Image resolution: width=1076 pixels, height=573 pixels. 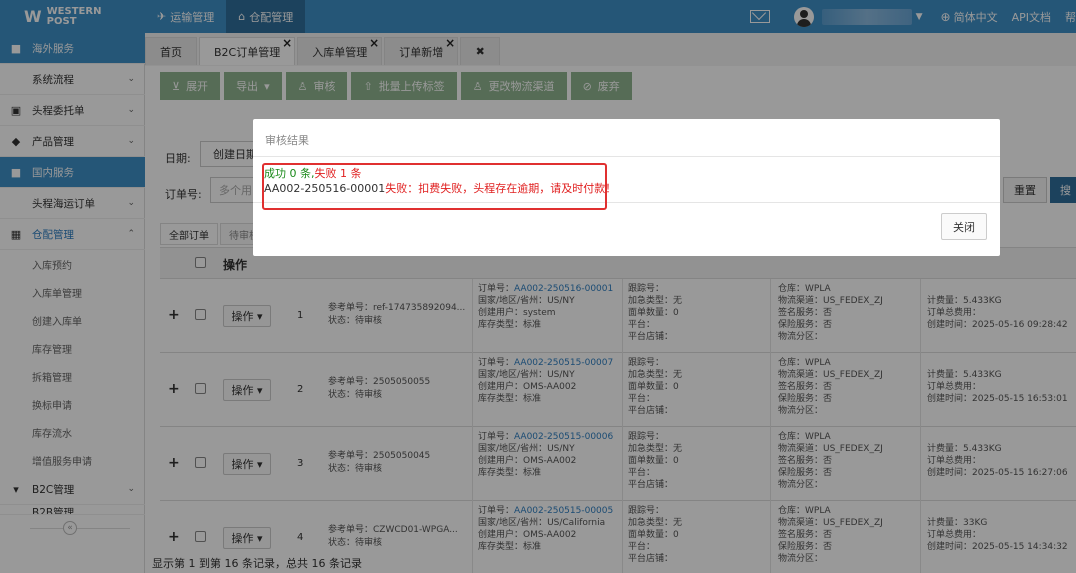 What do you see at coordinates (964, 226) in the screenshot?
I see `close-button: 关闭` at bounding box center [964, 226].